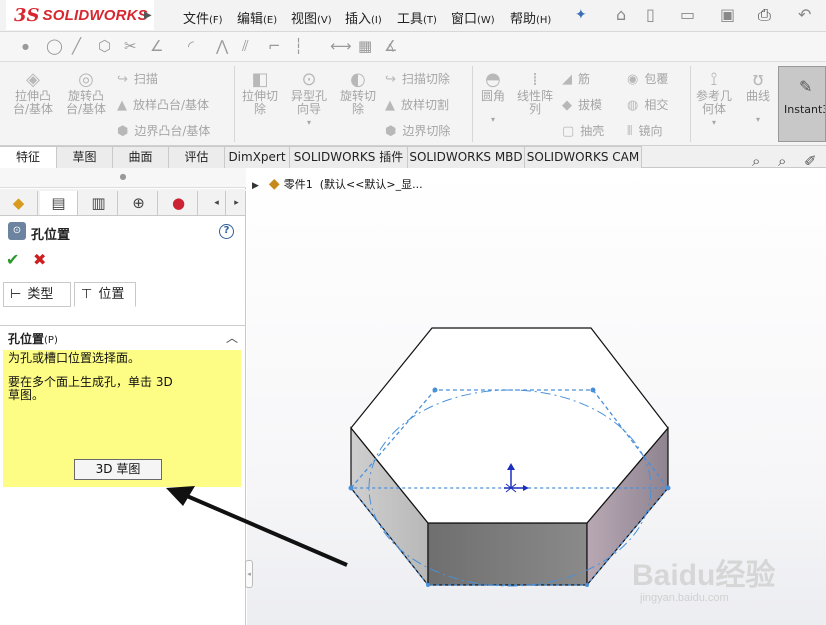 This screenshot has width=826, height=625. Describe the element at coordinates (257, 526) in the screenshot. I see `callout-arrow` at that location.